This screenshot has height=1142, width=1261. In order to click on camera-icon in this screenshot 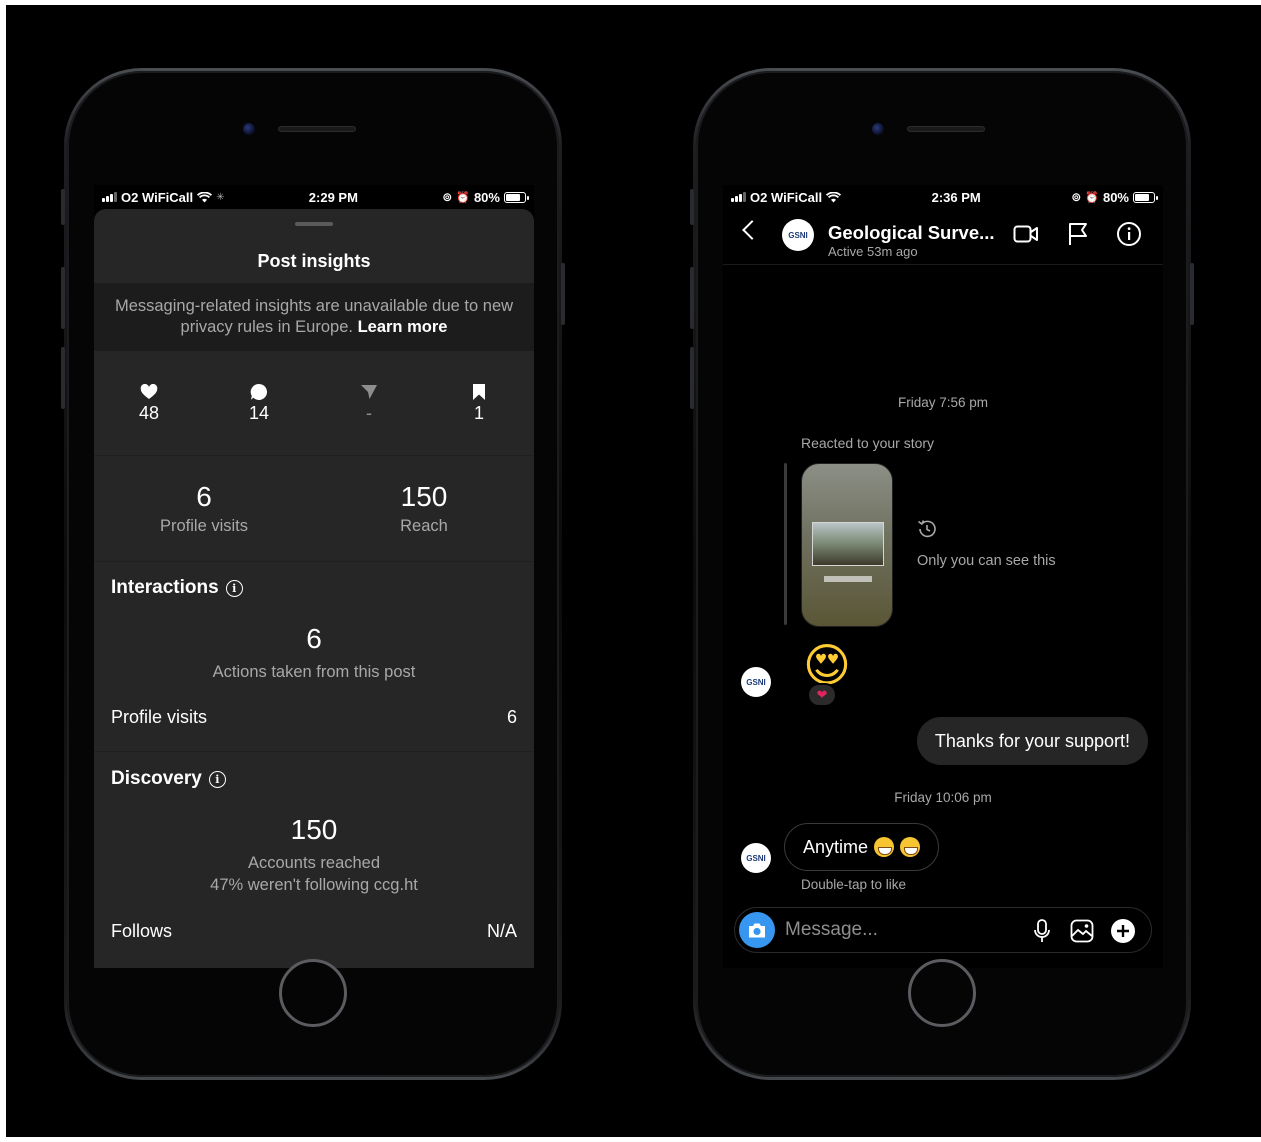, I will do `click(757, 930)`.